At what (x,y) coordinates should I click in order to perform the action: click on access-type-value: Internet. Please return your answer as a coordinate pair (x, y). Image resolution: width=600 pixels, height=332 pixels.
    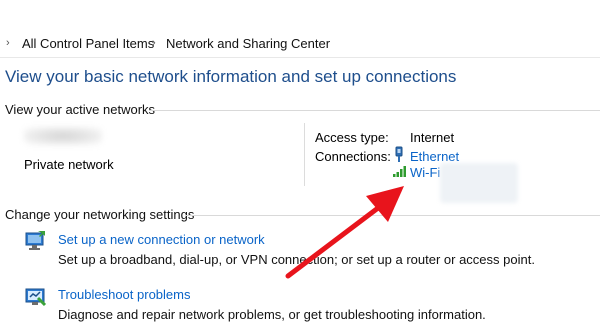
    Looking at the image, I should click on (432, 137).